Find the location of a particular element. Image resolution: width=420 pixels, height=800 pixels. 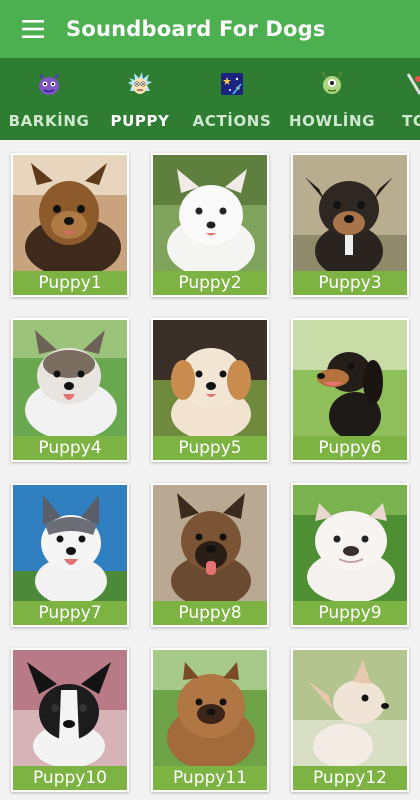

stars-picture-icon is located at coordinates (232, 84).